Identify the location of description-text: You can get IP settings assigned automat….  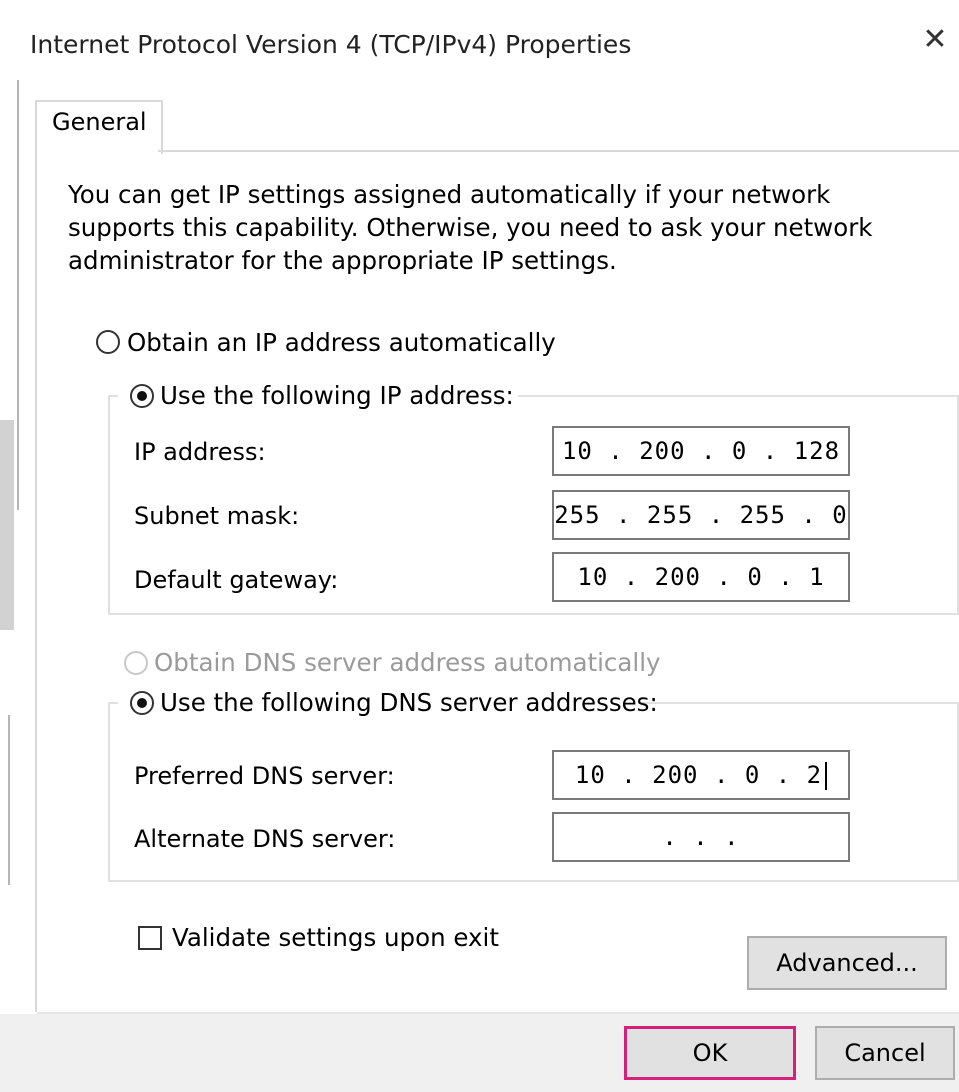
(470, 227).